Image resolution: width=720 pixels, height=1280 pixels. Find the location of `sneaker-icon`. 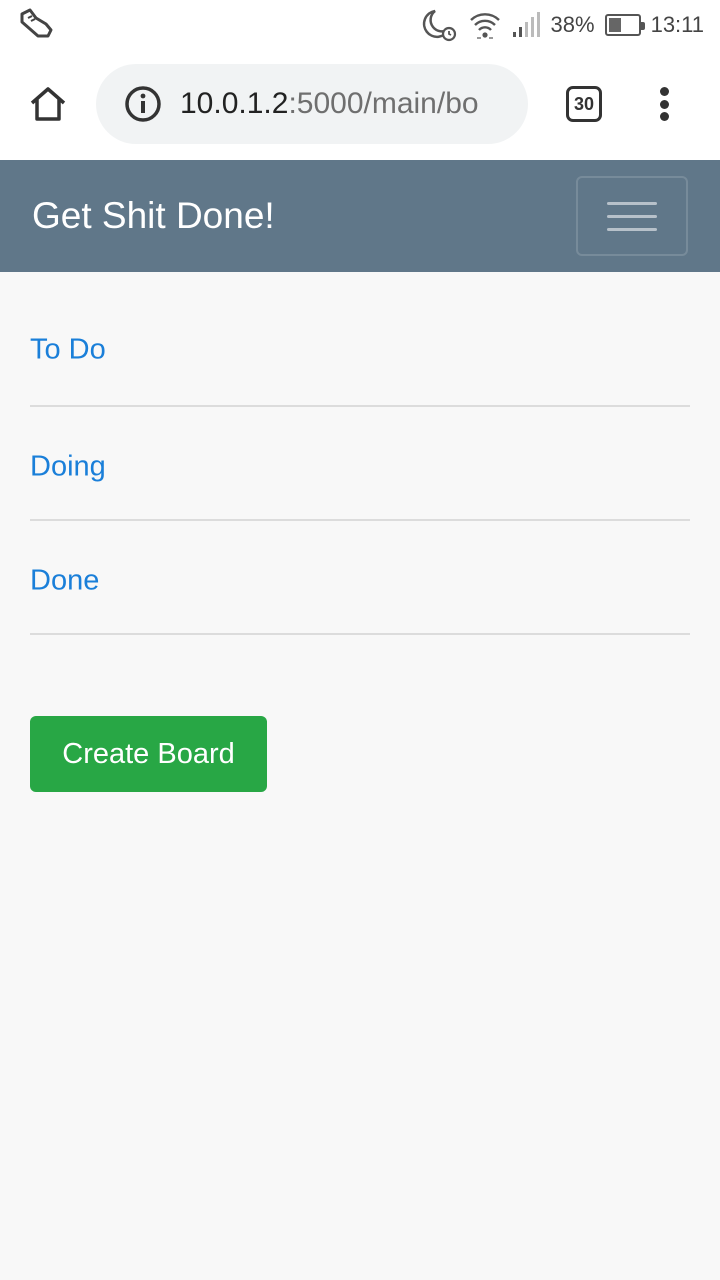

sneaker-icon is located at coordinates (36, 25).